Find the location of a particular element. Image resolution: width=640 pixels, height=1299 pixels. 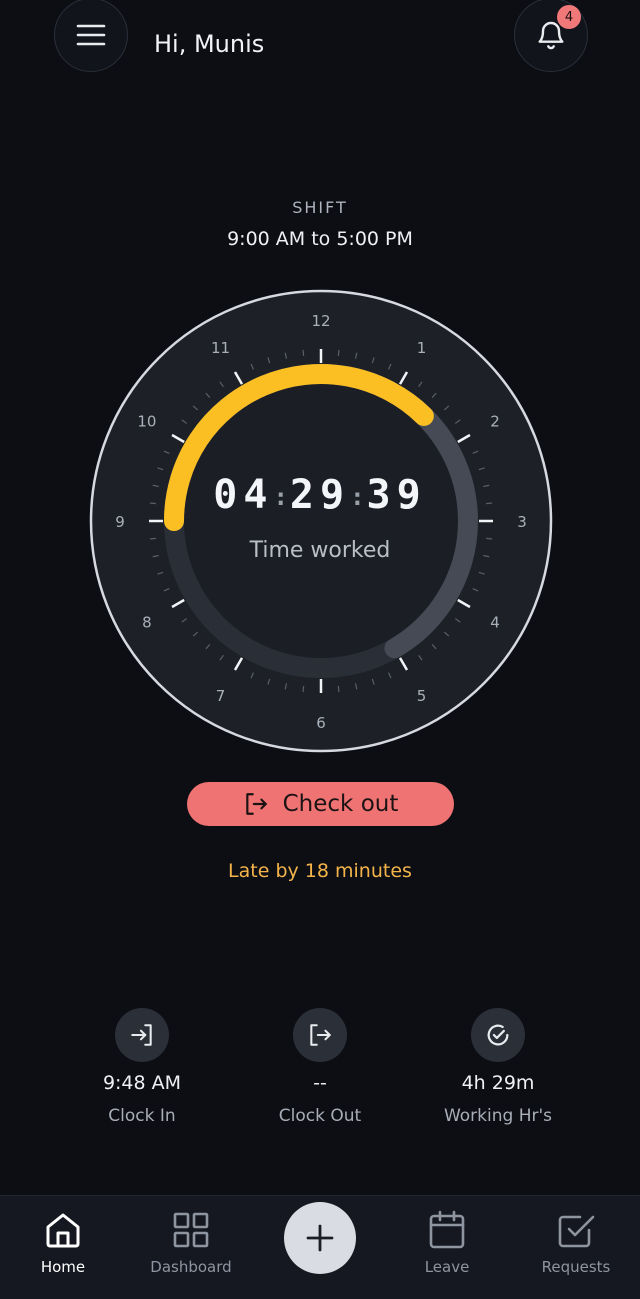

notifications-button: 4 is located at coordinates (551, 36).